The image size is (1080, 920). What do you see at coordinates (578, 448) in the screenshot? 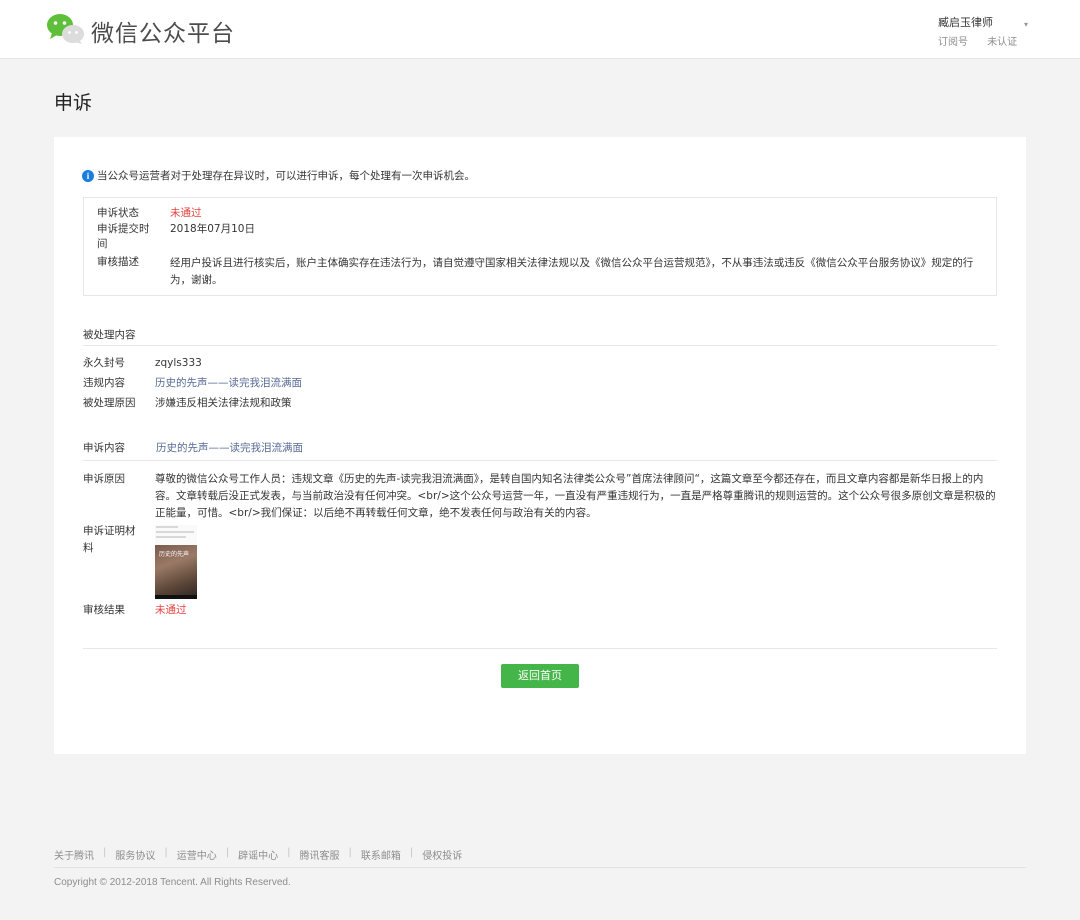
I see `appeal-content-link: 历史的先声——读完我泪流满面` at bounding box center [578, 448].